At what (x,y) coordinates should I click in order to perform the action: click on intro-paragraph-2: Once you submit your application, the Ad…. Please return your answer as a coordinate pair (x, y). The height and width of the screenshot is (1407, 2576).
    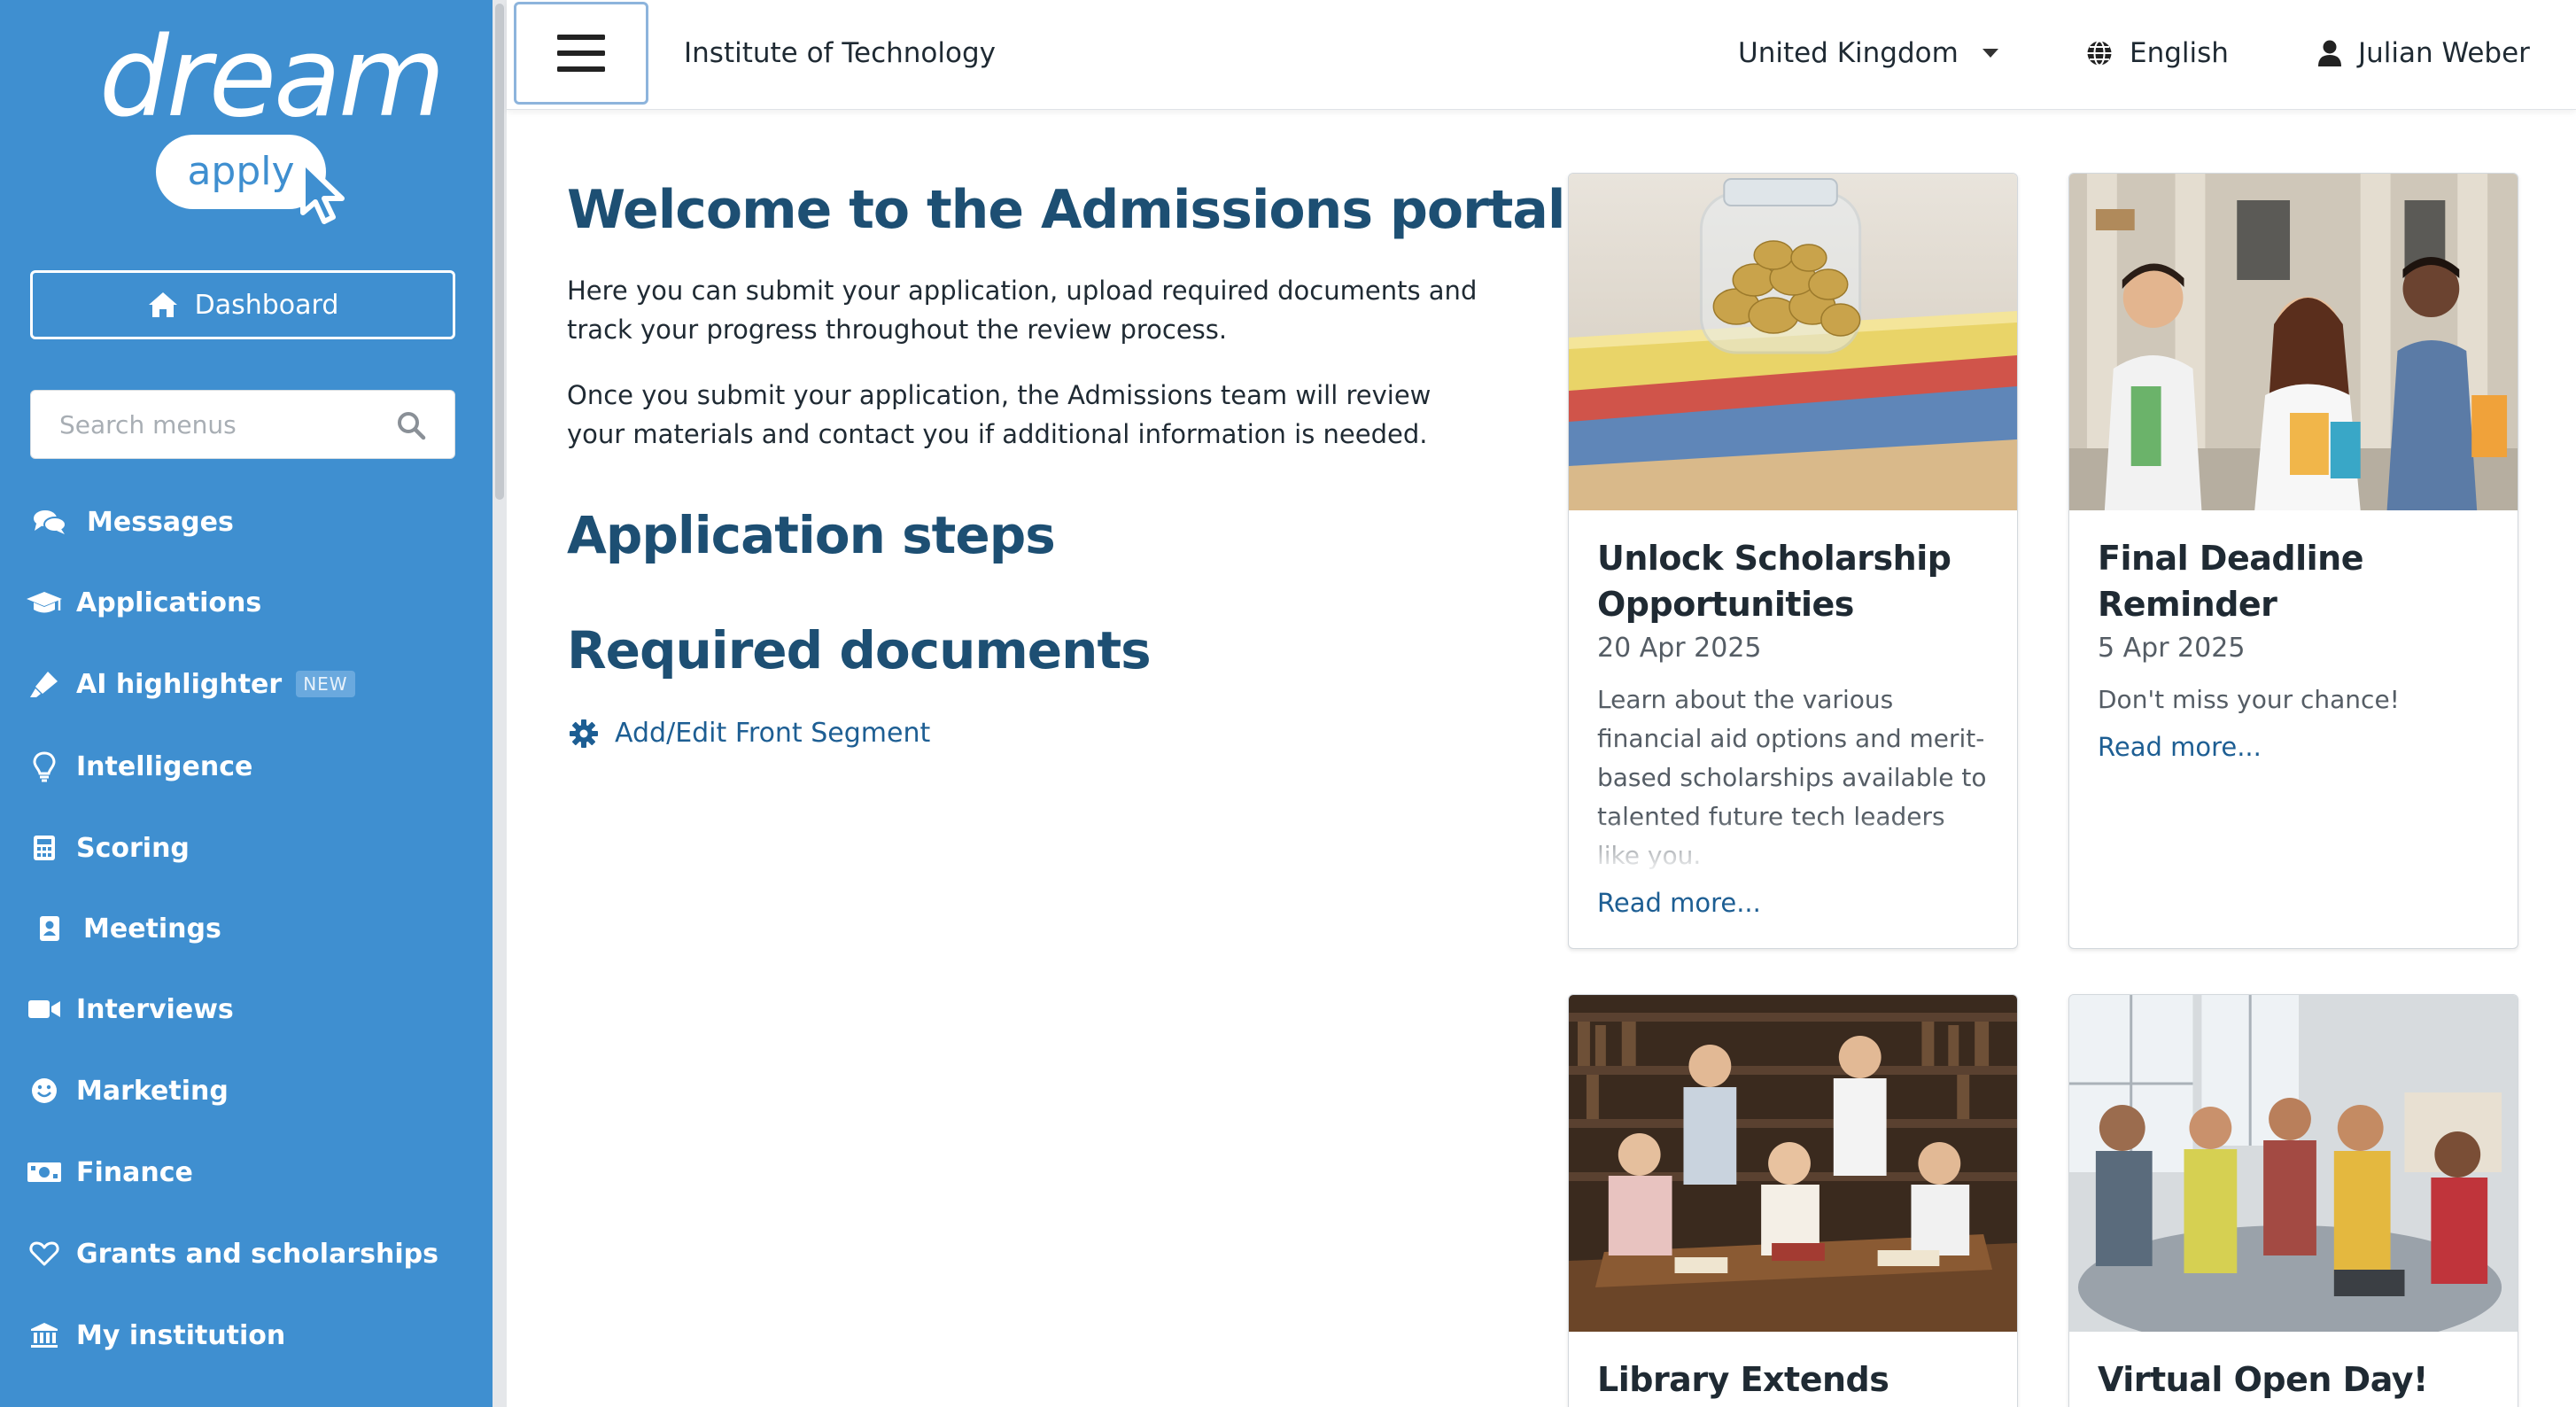
    Looking at the image, I should click on (999, 415).